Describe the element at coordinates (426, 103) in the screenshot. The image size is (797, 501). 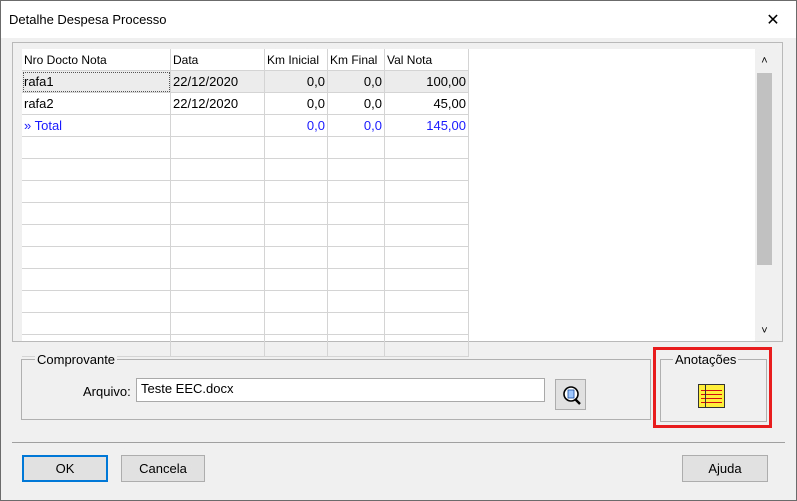
I see `grid-cell: 45,00` at that location.